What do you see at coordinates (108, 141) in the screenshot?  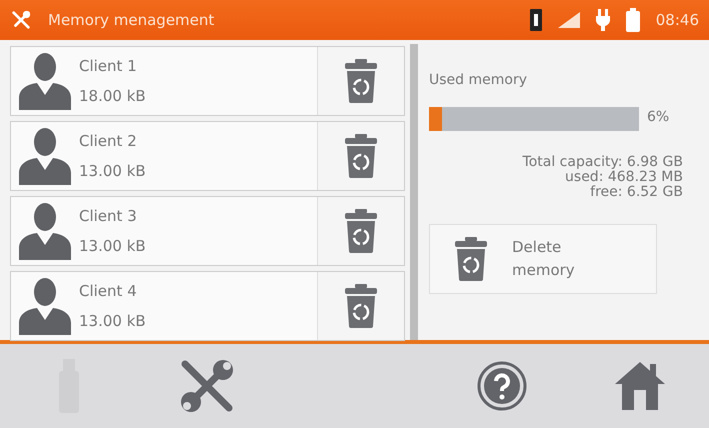 I see `client-name: Client 2` at bounding box center [108, 141].